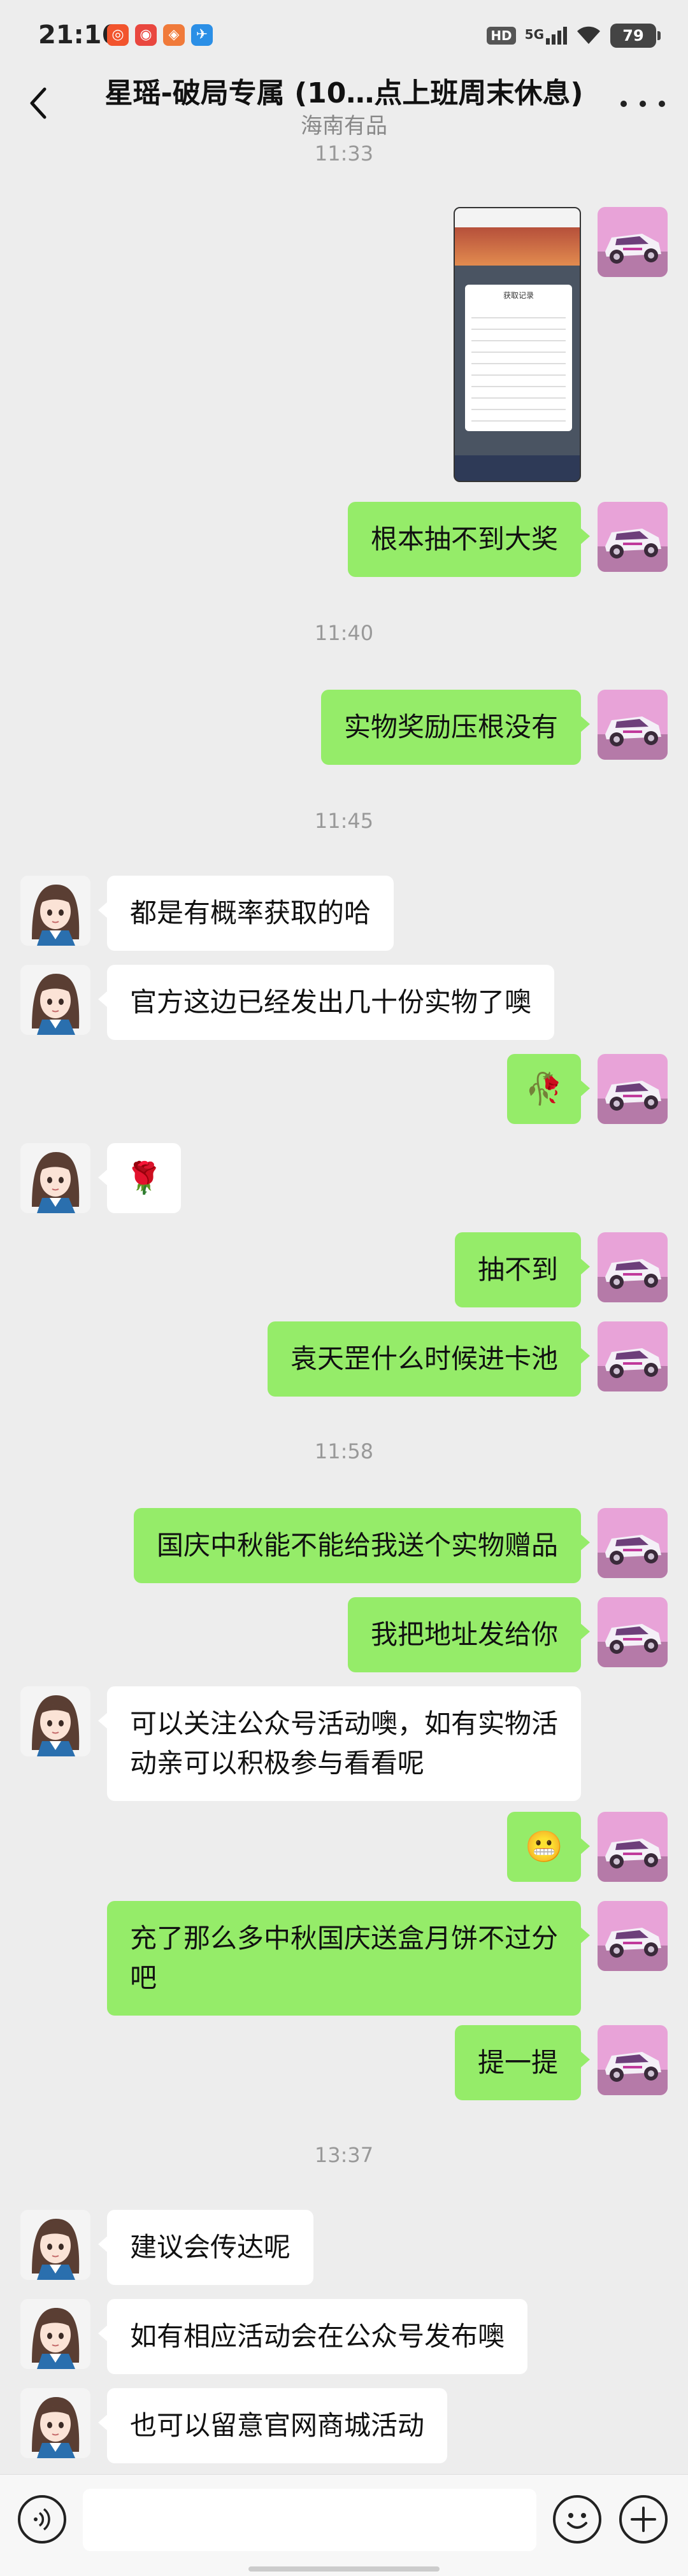 The image size is (688, 2576). Describe the element at coordinates (429, 1359) in the screenshot. I see `sent-message-bubble: 袁天罡什么时候进卡池` at that location.